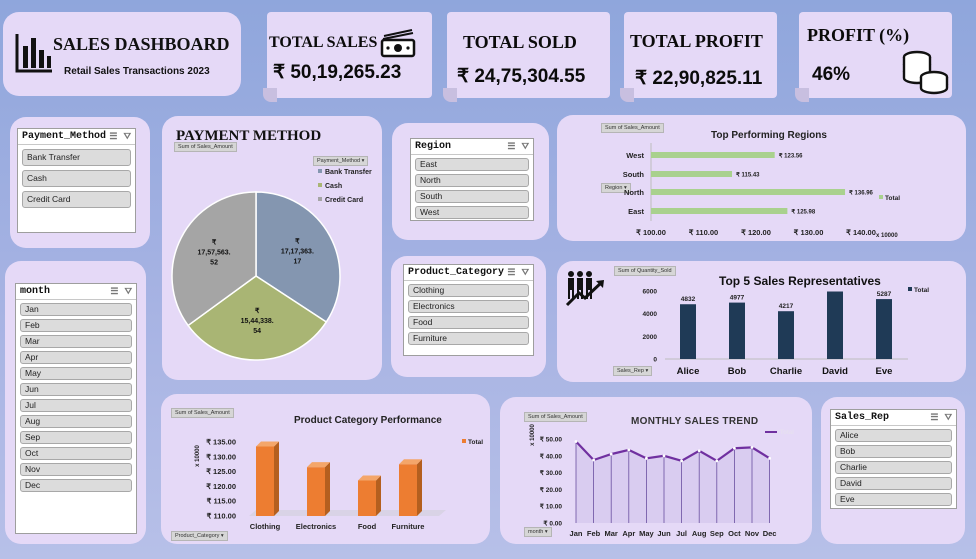 This screenshot has height=559, width=976. What do you see at coordinates (76, 341) in the screenshot?
I see `slicer-item-month: Mar` at bounding box center [76, 341].